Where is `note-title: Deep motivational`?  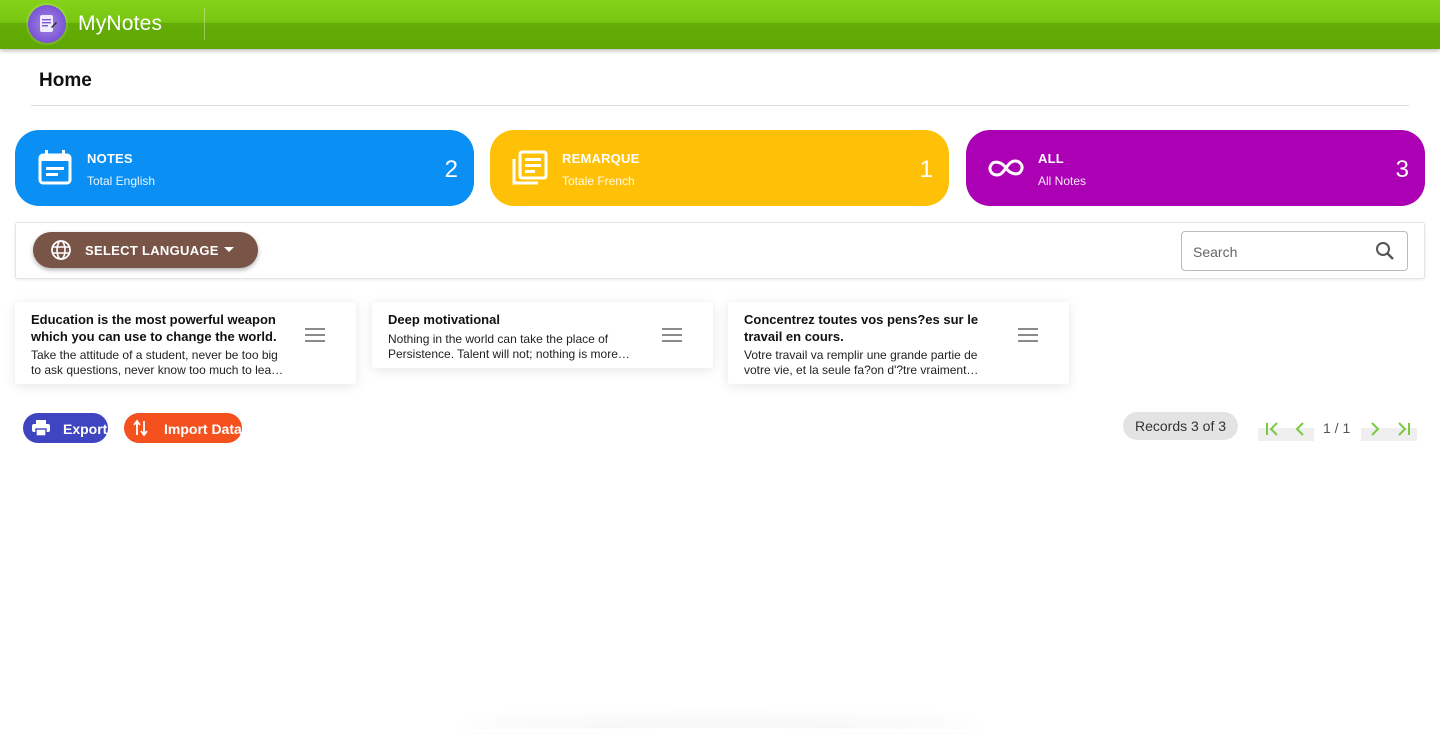 note-title: Deep motivational is located at coordinates (444, 319).